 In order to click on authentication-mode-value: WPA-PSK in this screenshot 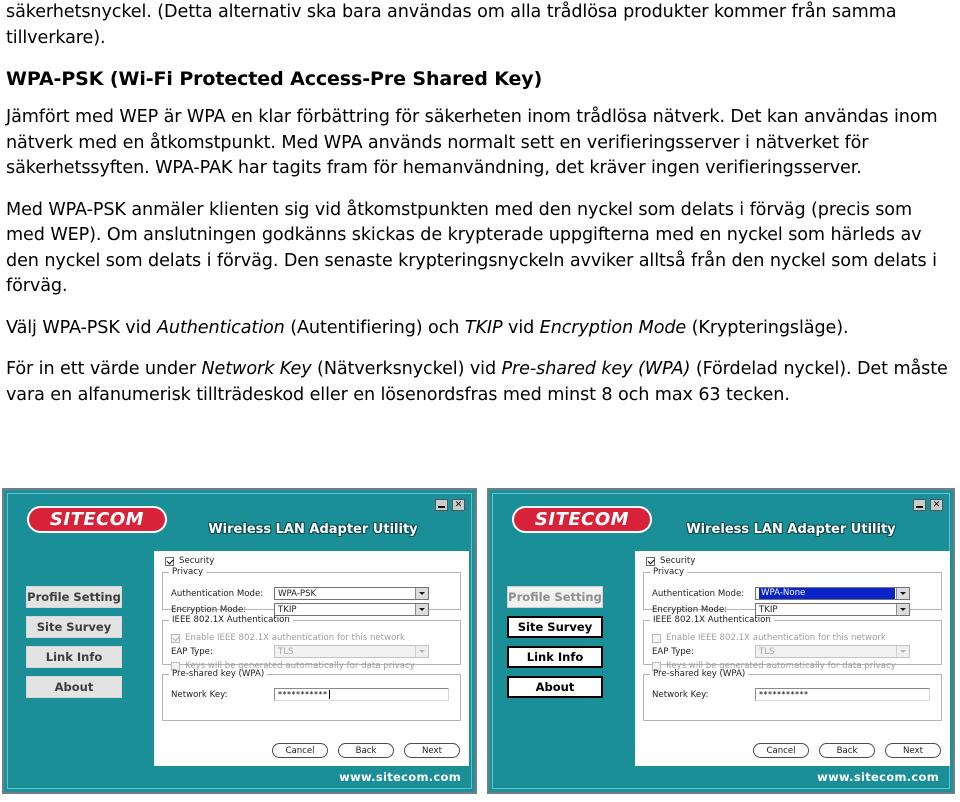, I will do `click(297, 593)`.